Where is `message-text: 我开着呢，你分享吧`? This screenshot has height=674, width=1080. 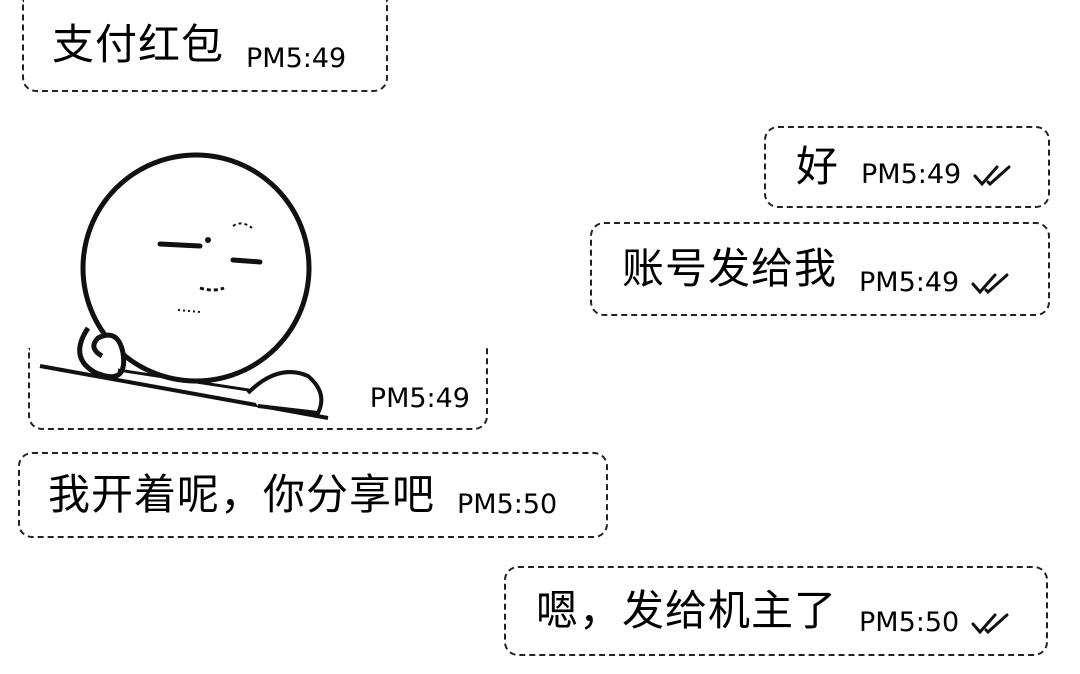
message-text: 我开着呢，你分享吧 is located at coordinates (242, 494).